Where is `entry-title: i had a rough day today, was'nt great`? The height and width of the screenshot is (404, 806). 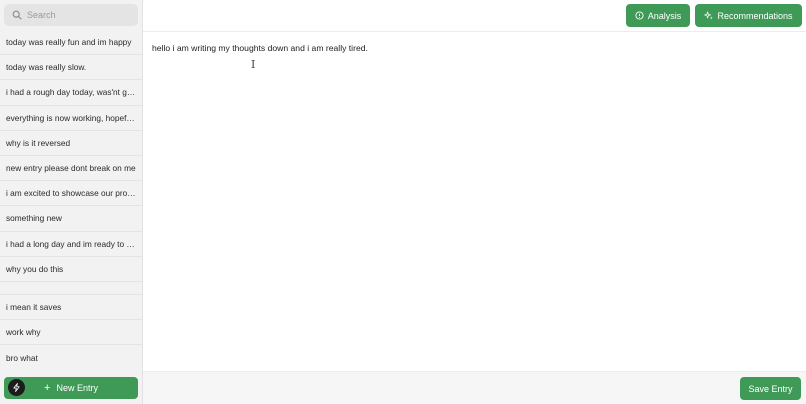
entry-title: i had a rough day today, was'nt great is located at coordinates (71, 92).